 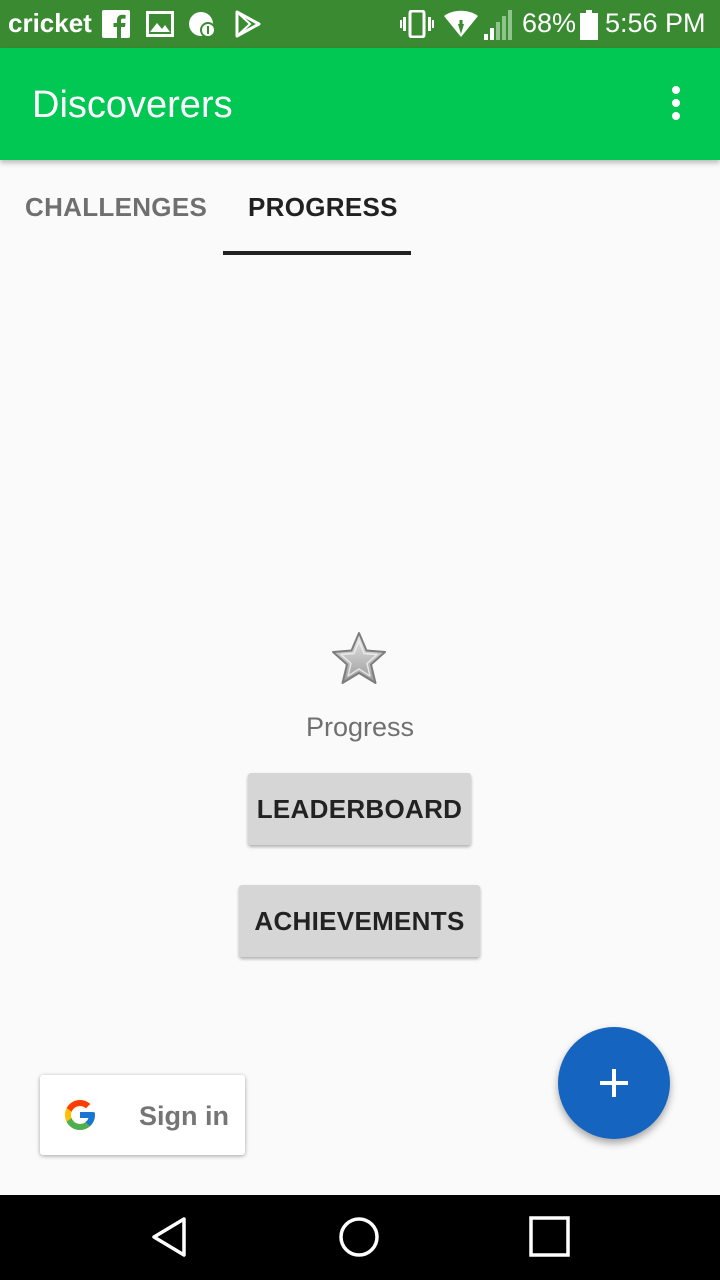 I want to click on more-vert-icon, so click(x=676, y=106).